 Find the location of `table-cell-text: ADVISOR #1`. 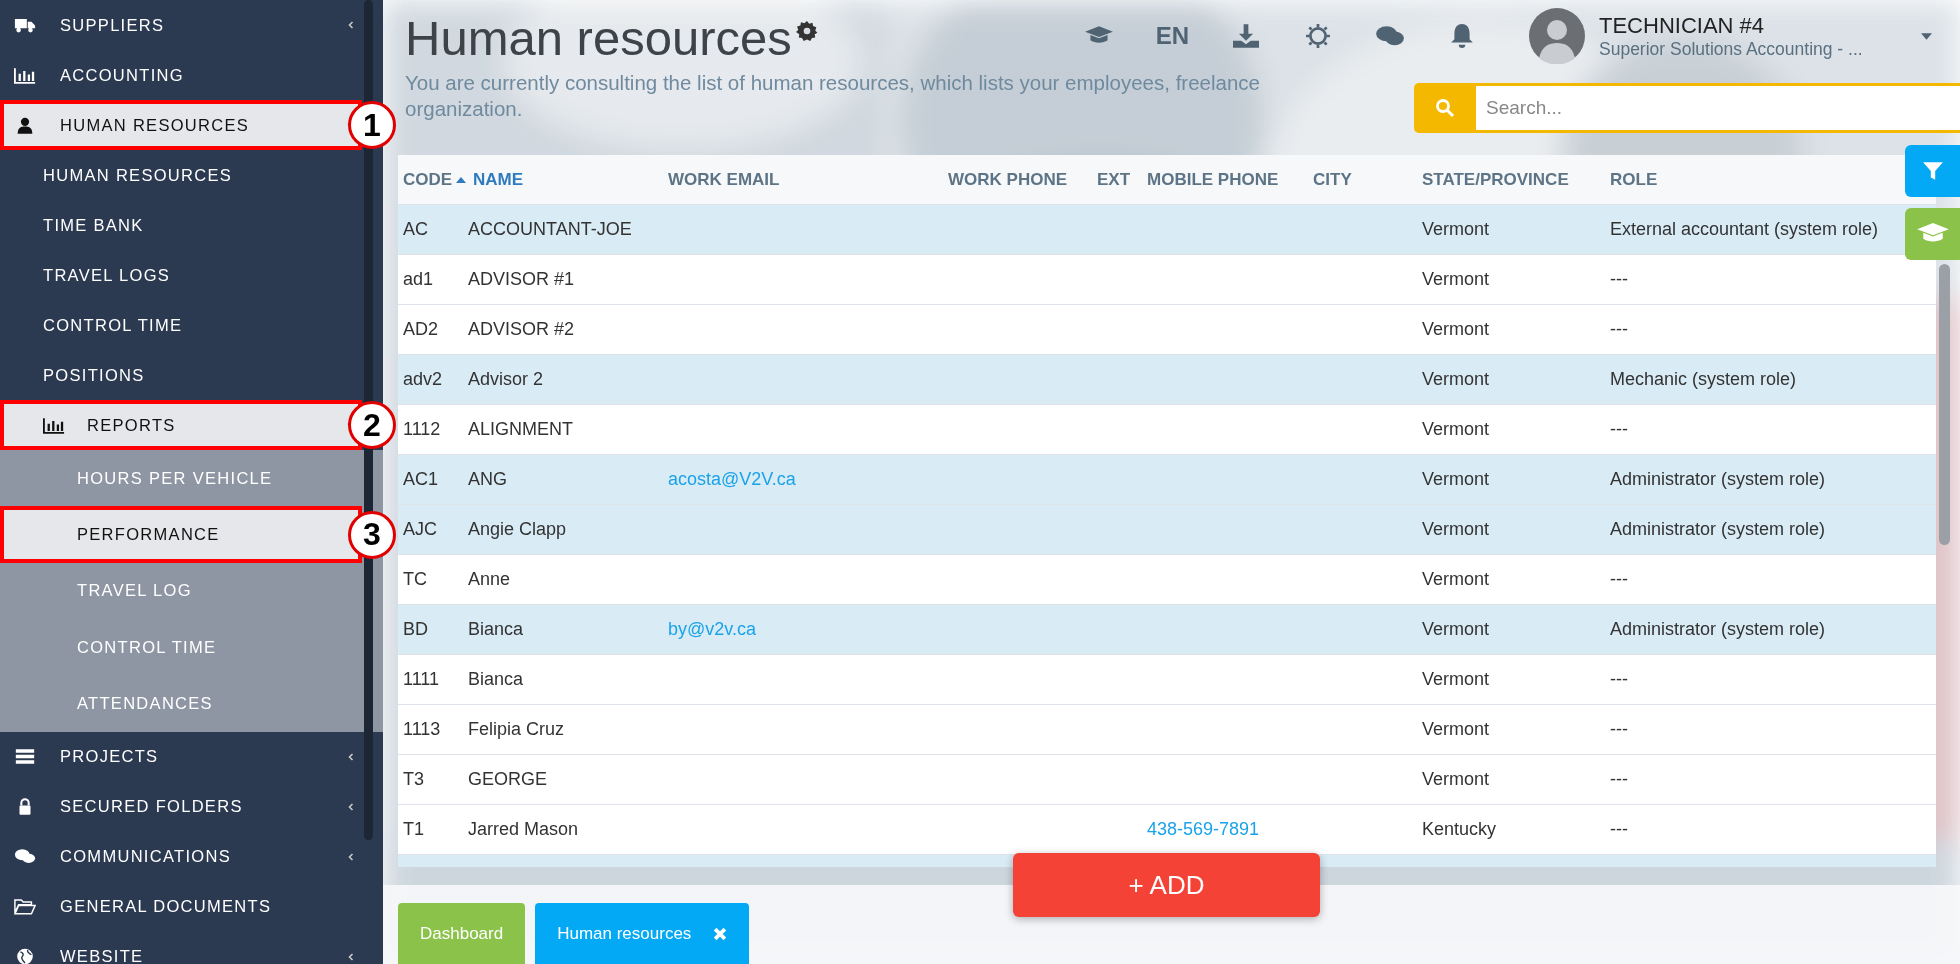

table-cell-text: ADVISOR #1 is located at coordinates (521, 279).